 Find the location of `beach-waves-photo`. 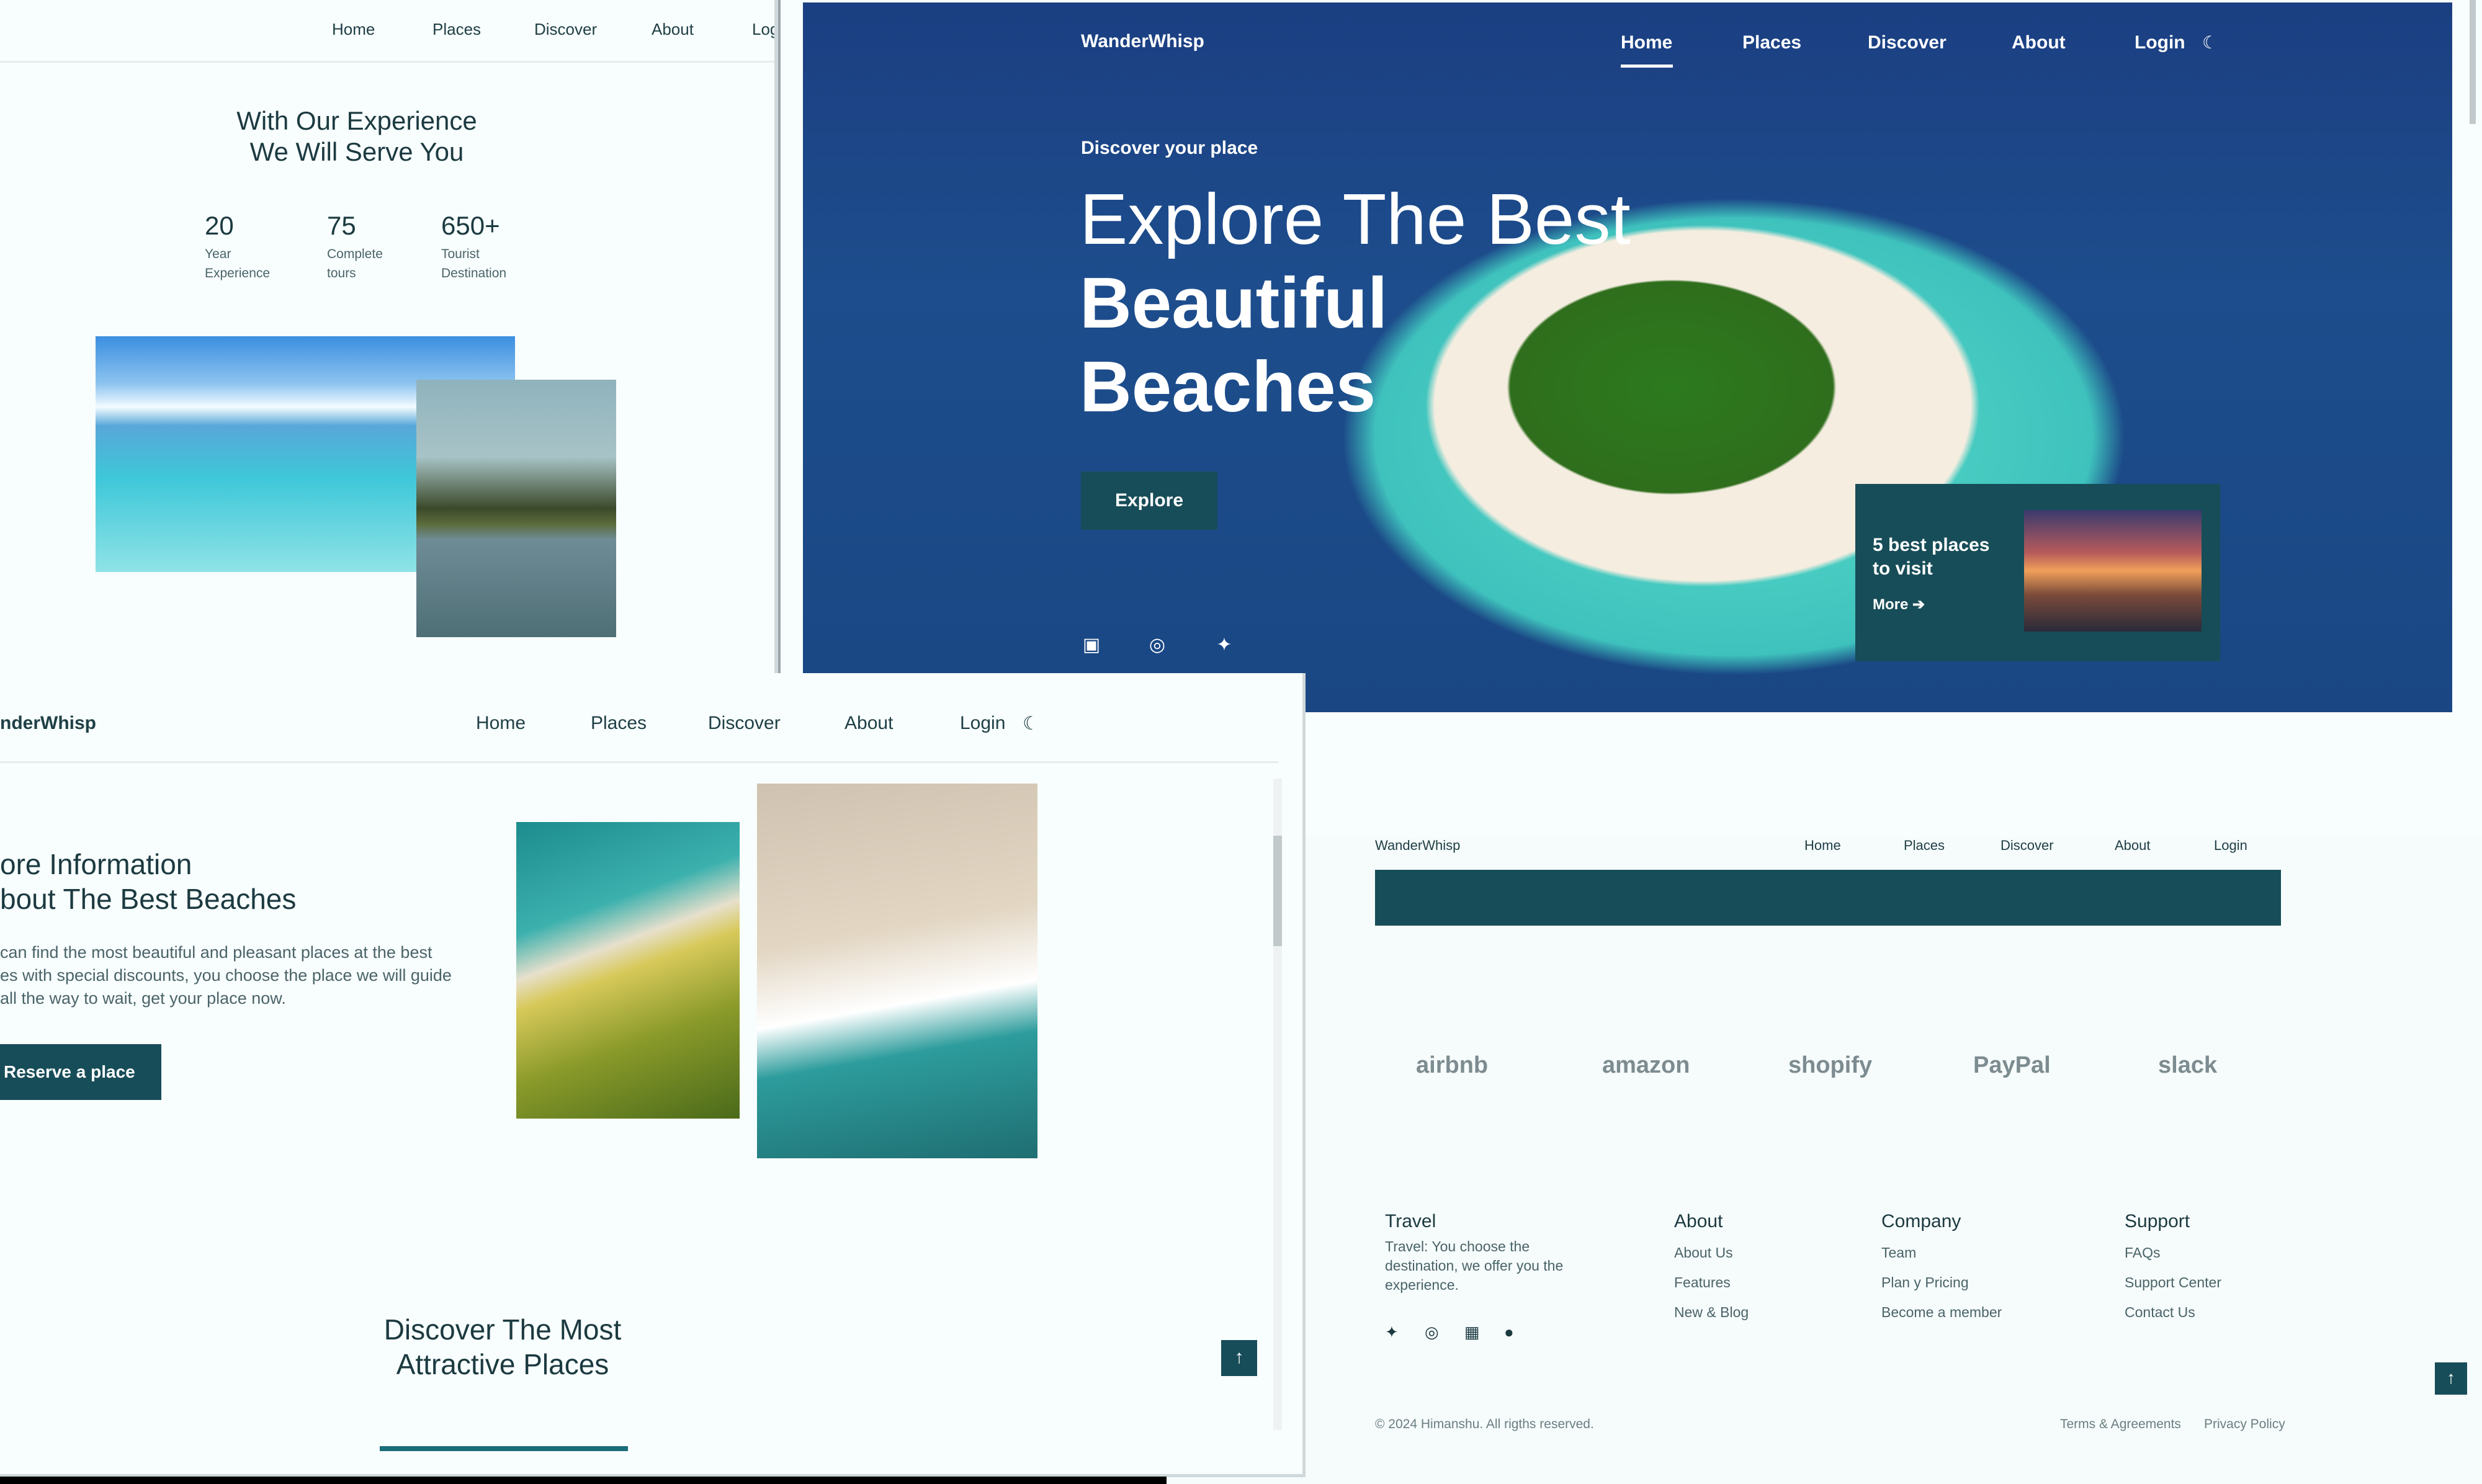

beach-waves-photo is located at coordinates (897, 971).